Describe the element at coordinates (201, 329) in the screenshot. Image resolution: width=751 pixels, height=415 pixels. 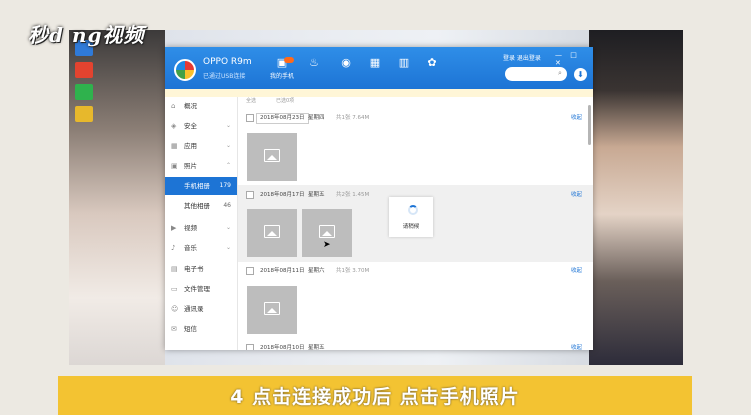
I see `sidebar-item-sms: ✉ 短信` at that location.